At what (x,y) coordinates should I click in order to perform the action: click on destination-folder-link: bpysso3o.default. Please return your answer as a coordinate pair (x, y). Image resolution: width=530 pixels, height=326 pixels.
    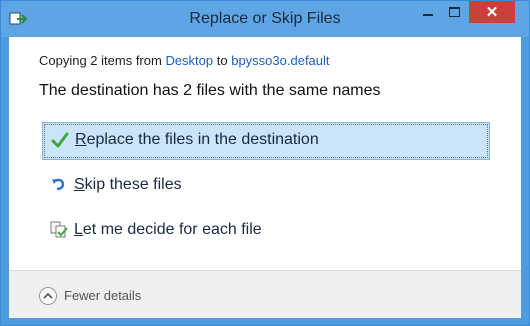
    Looking at the image, I should click on (280, 60).